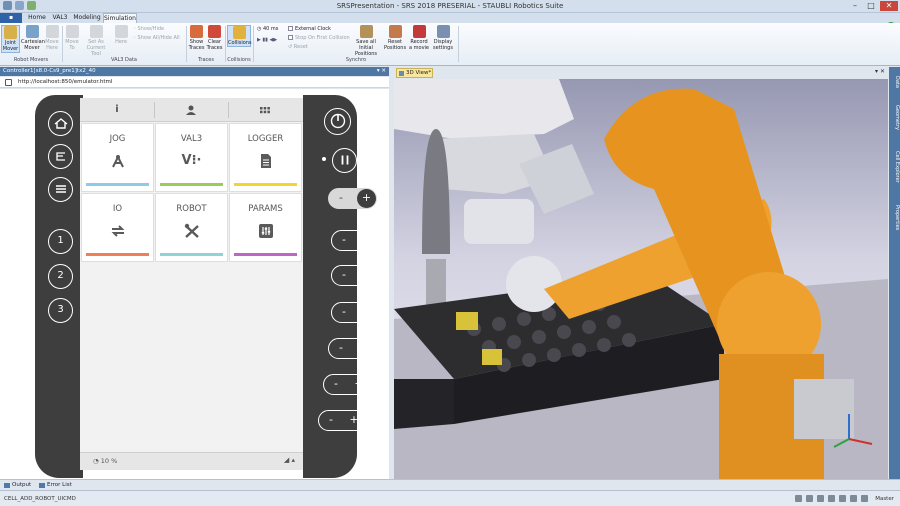  What do you see at coordinates (121, 35) in the screenshot?
I see `here-button: Here` at bounding box center [121, 35].